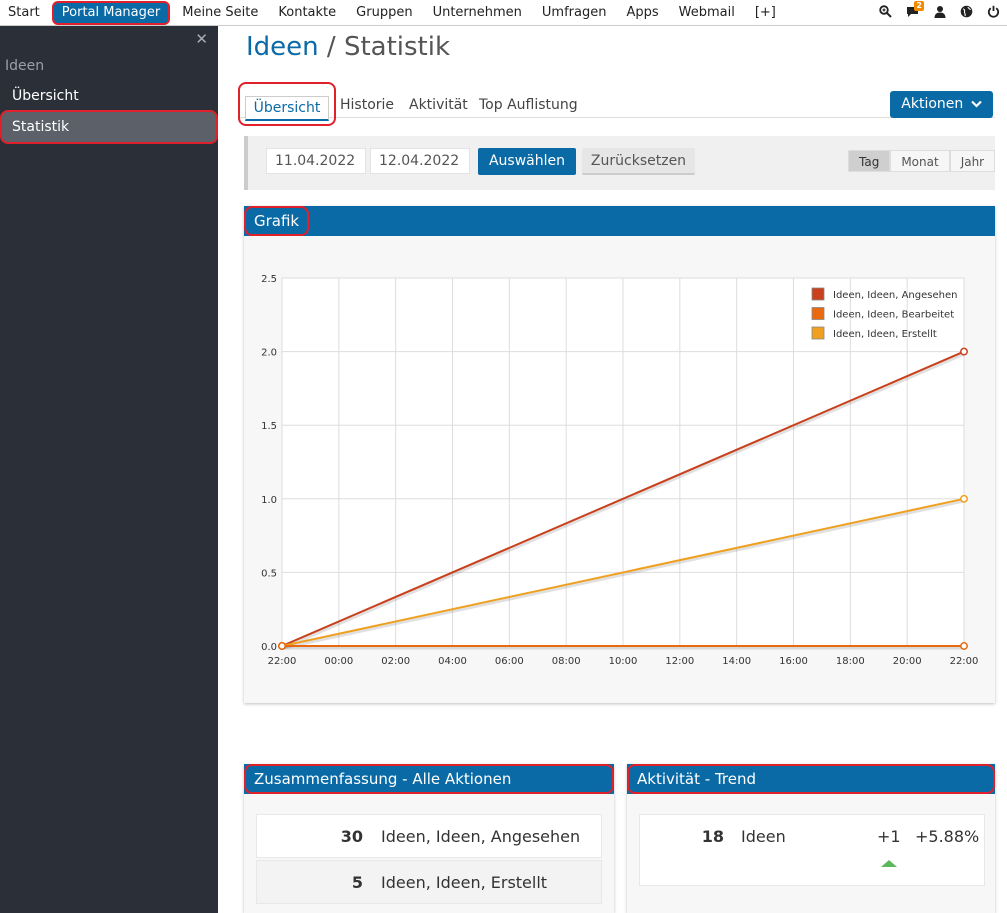 This screenshot has width=1007, height=913. What do you see at coordinates (201, 39) in the screenshot?
I see `close-icon: ✕` at bounding box center [201, 39].